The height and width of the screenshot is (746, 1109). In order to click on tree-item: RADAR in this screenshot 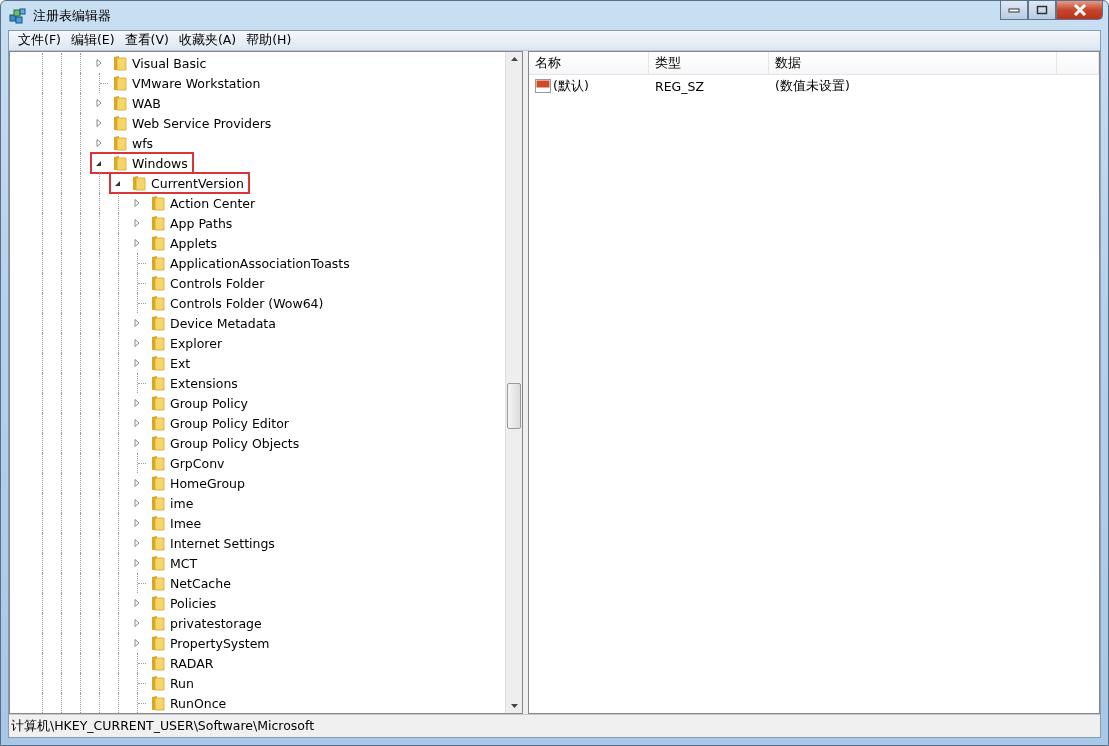, I will do `click(192, 663)`.